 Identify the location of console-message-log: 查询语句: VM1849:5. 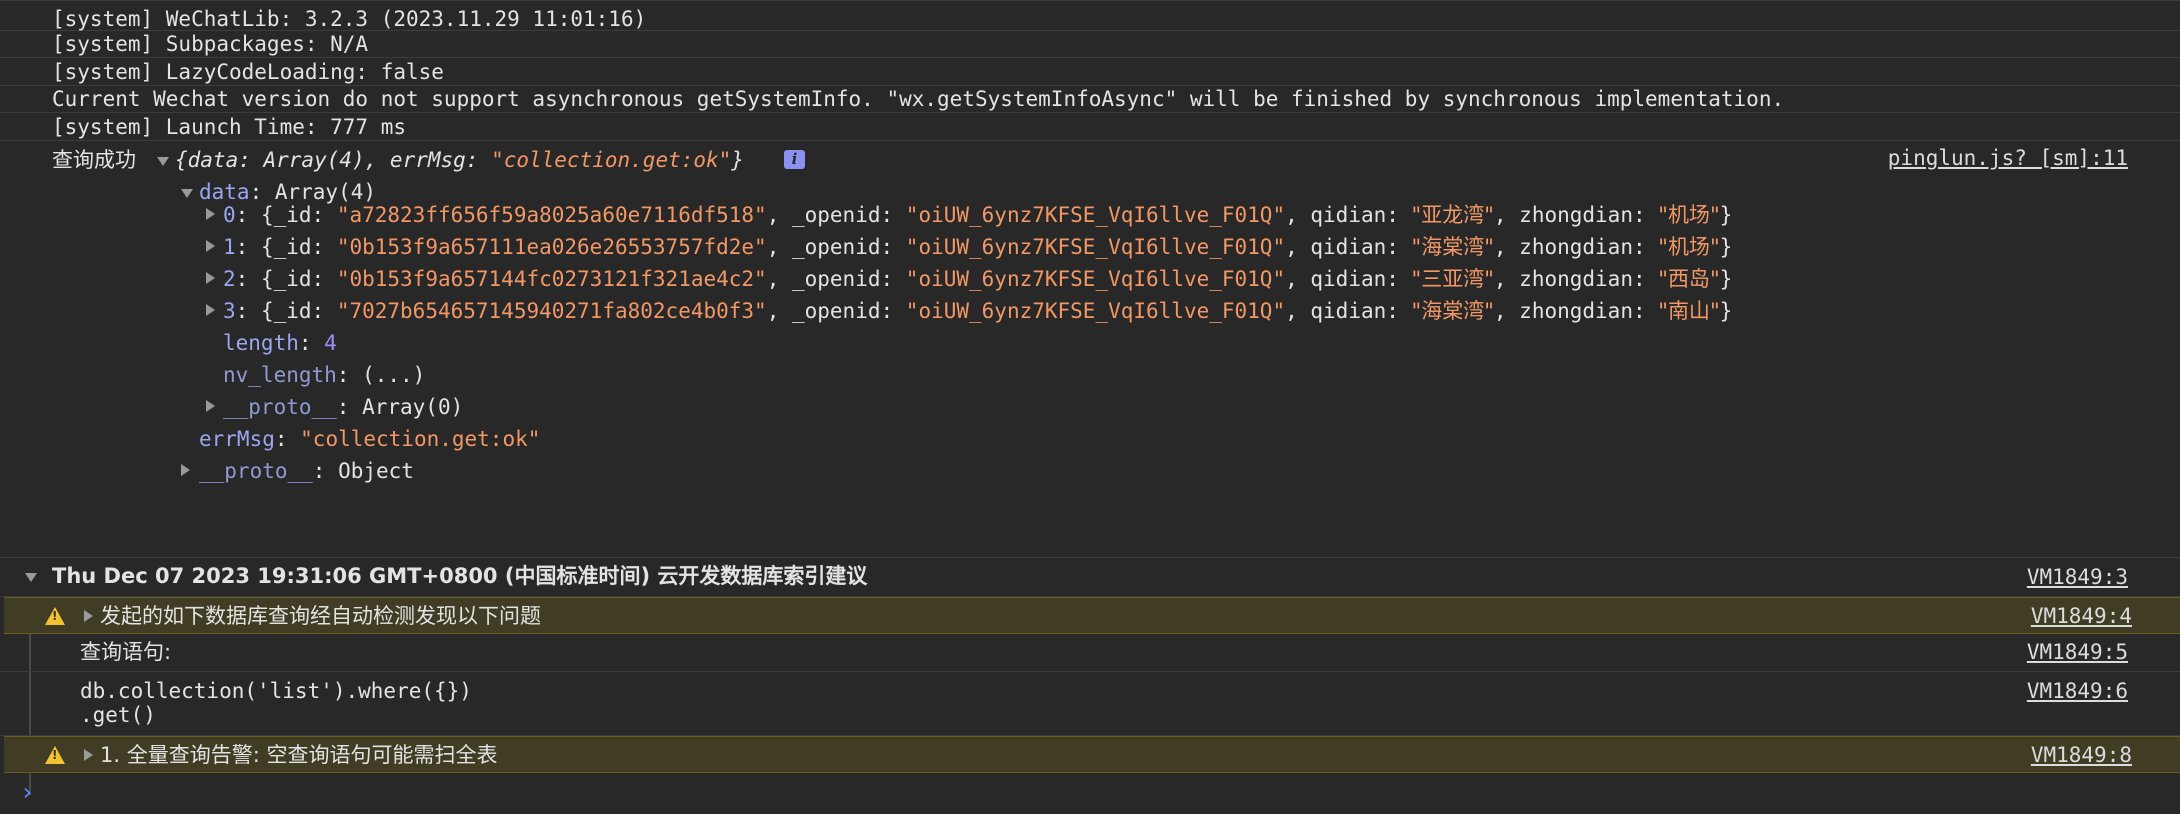
(1090, 653).